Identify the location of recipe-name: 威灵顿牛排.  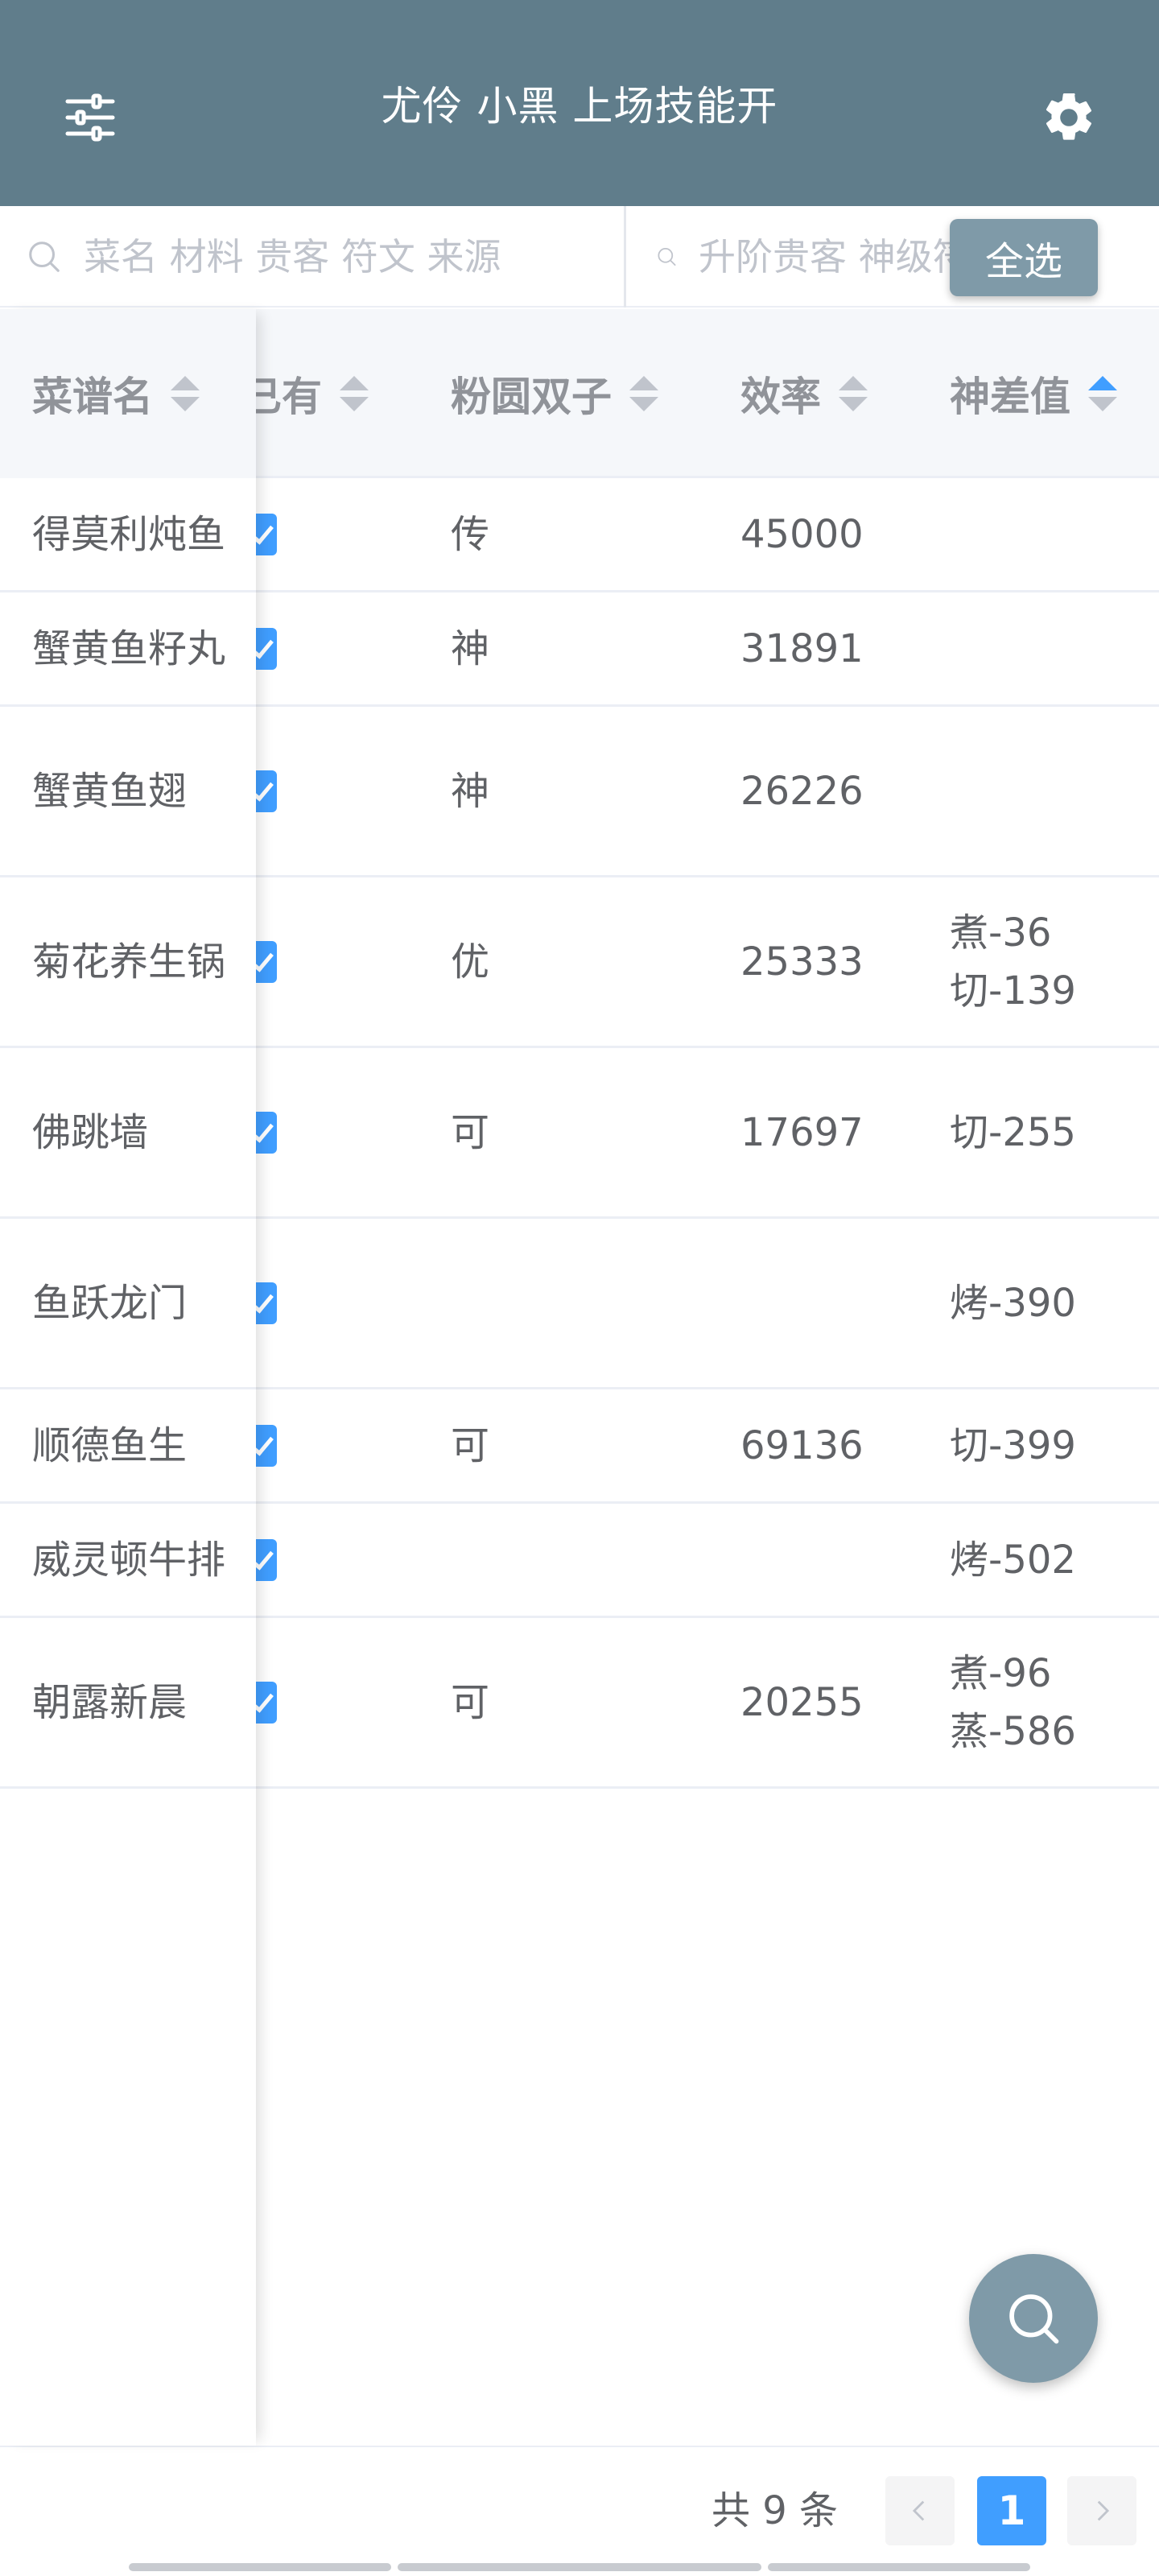
(129, 1560).